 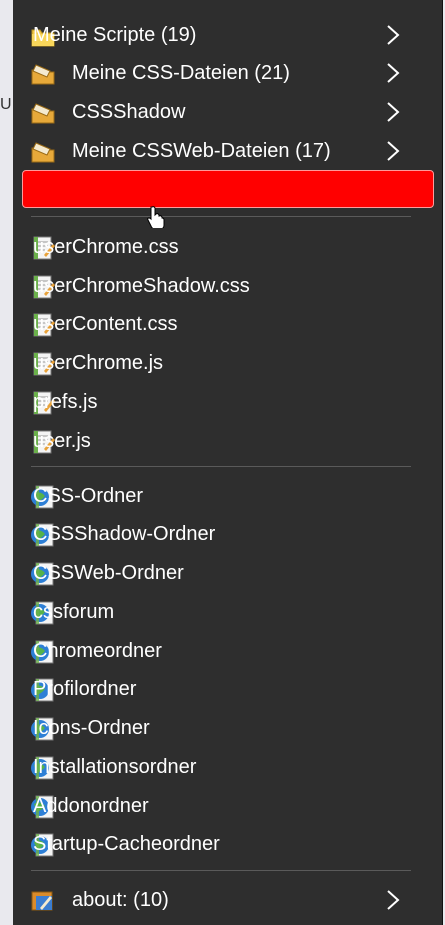 What do you see at coordinates (74, 611) in the screenshot?
I see `folder-label: cssforum` at bounding box center [74, 611].